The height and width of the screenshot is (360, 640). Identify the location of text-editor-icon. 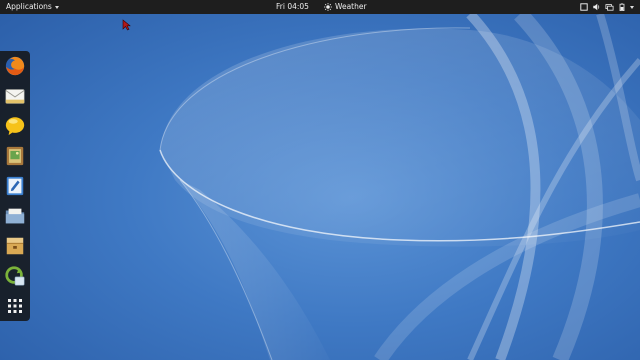
(15, 186).